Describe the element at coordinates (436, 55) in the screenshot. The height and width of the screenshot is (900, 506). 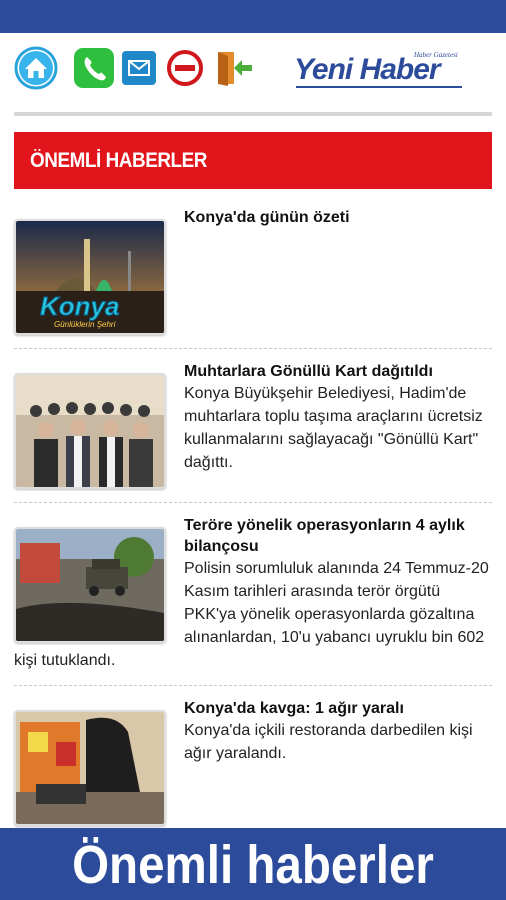
I see `logo-tagline: Haber Gazetesi` at that location.